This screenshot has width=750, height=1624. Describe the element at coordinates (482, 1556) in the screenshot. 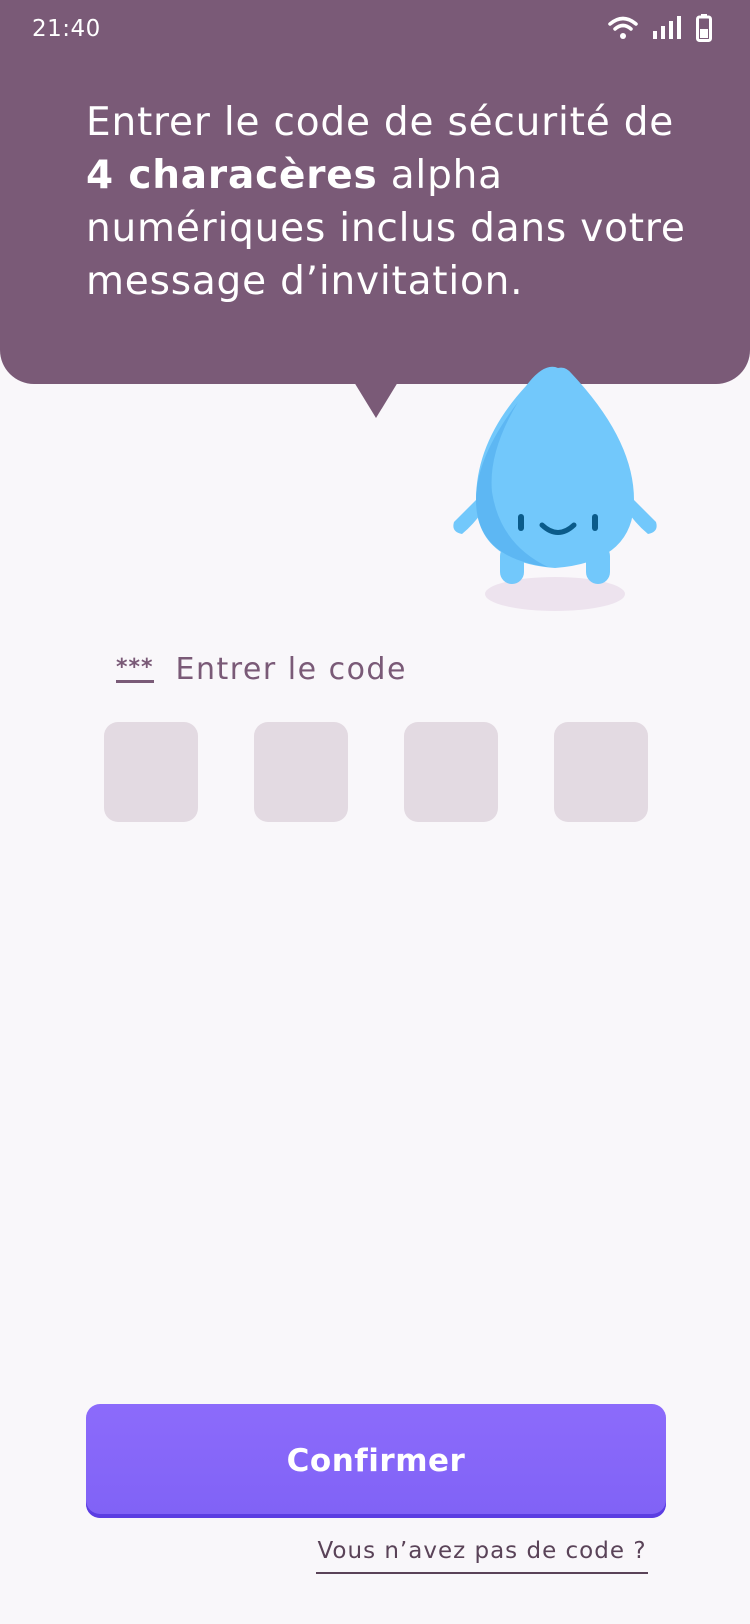

I see `no-code-link: Vous n’avez pas de code ?` at that location.